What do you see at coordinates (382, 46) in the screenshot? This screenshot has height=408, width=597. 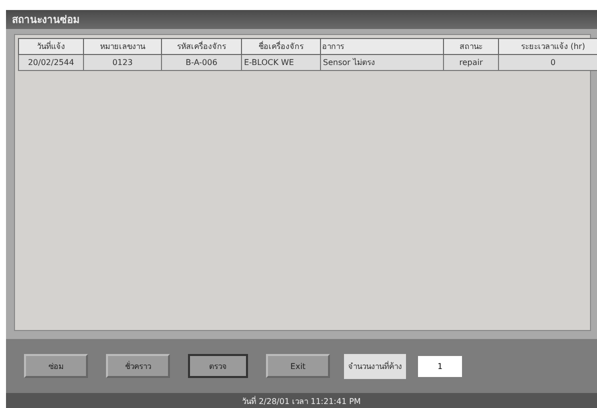 I see `column-header: อาการ` at bounding box center [382, 46].